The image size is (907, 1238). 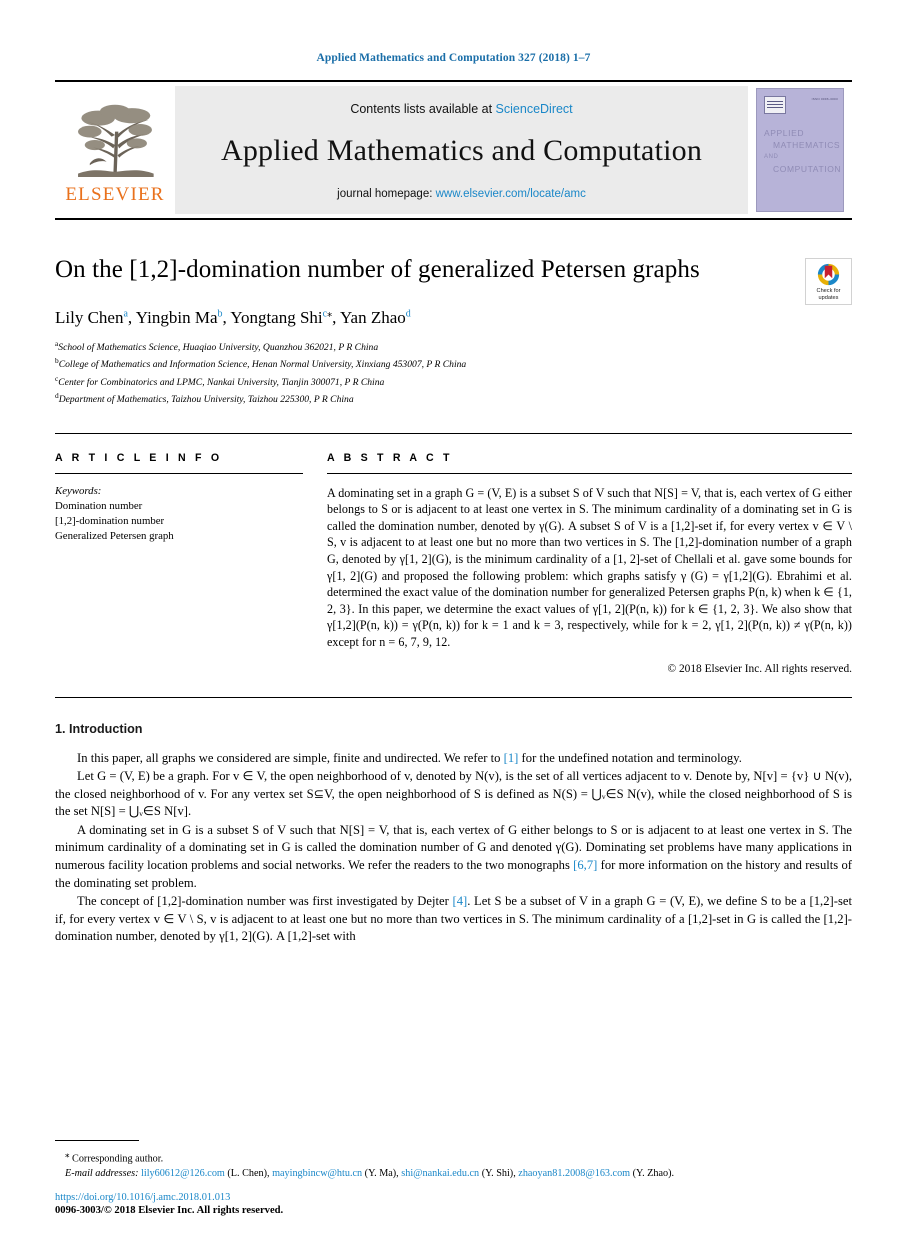 What do you see at coordinates (440, 1173) in the screenshot?
I see `email-link: shi@nankai.edu.cn` at bounding box center [440, 1173].